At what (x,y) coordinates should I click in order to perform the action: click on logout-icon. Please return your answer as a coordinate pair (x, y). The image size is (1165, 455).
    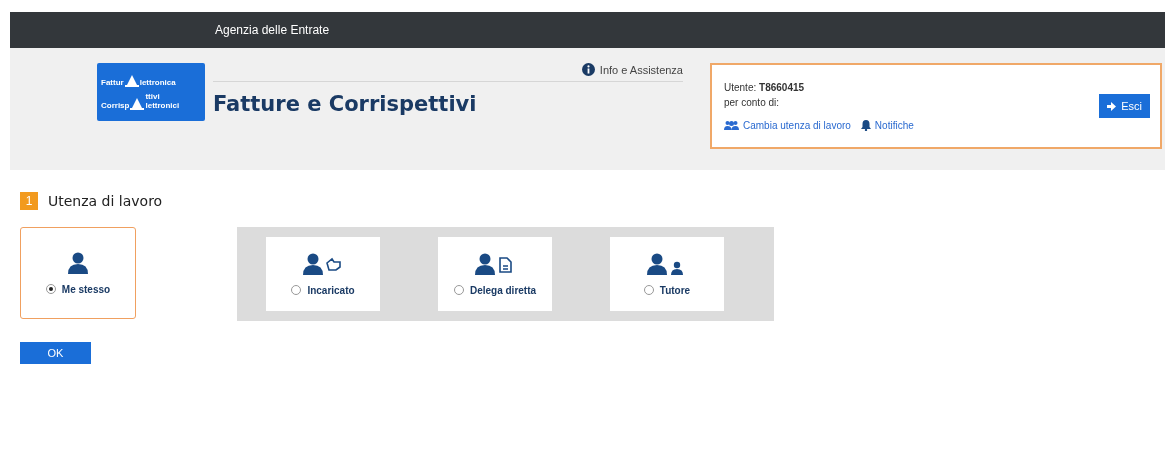
    Looking at the image, I should click on (1112, 106).